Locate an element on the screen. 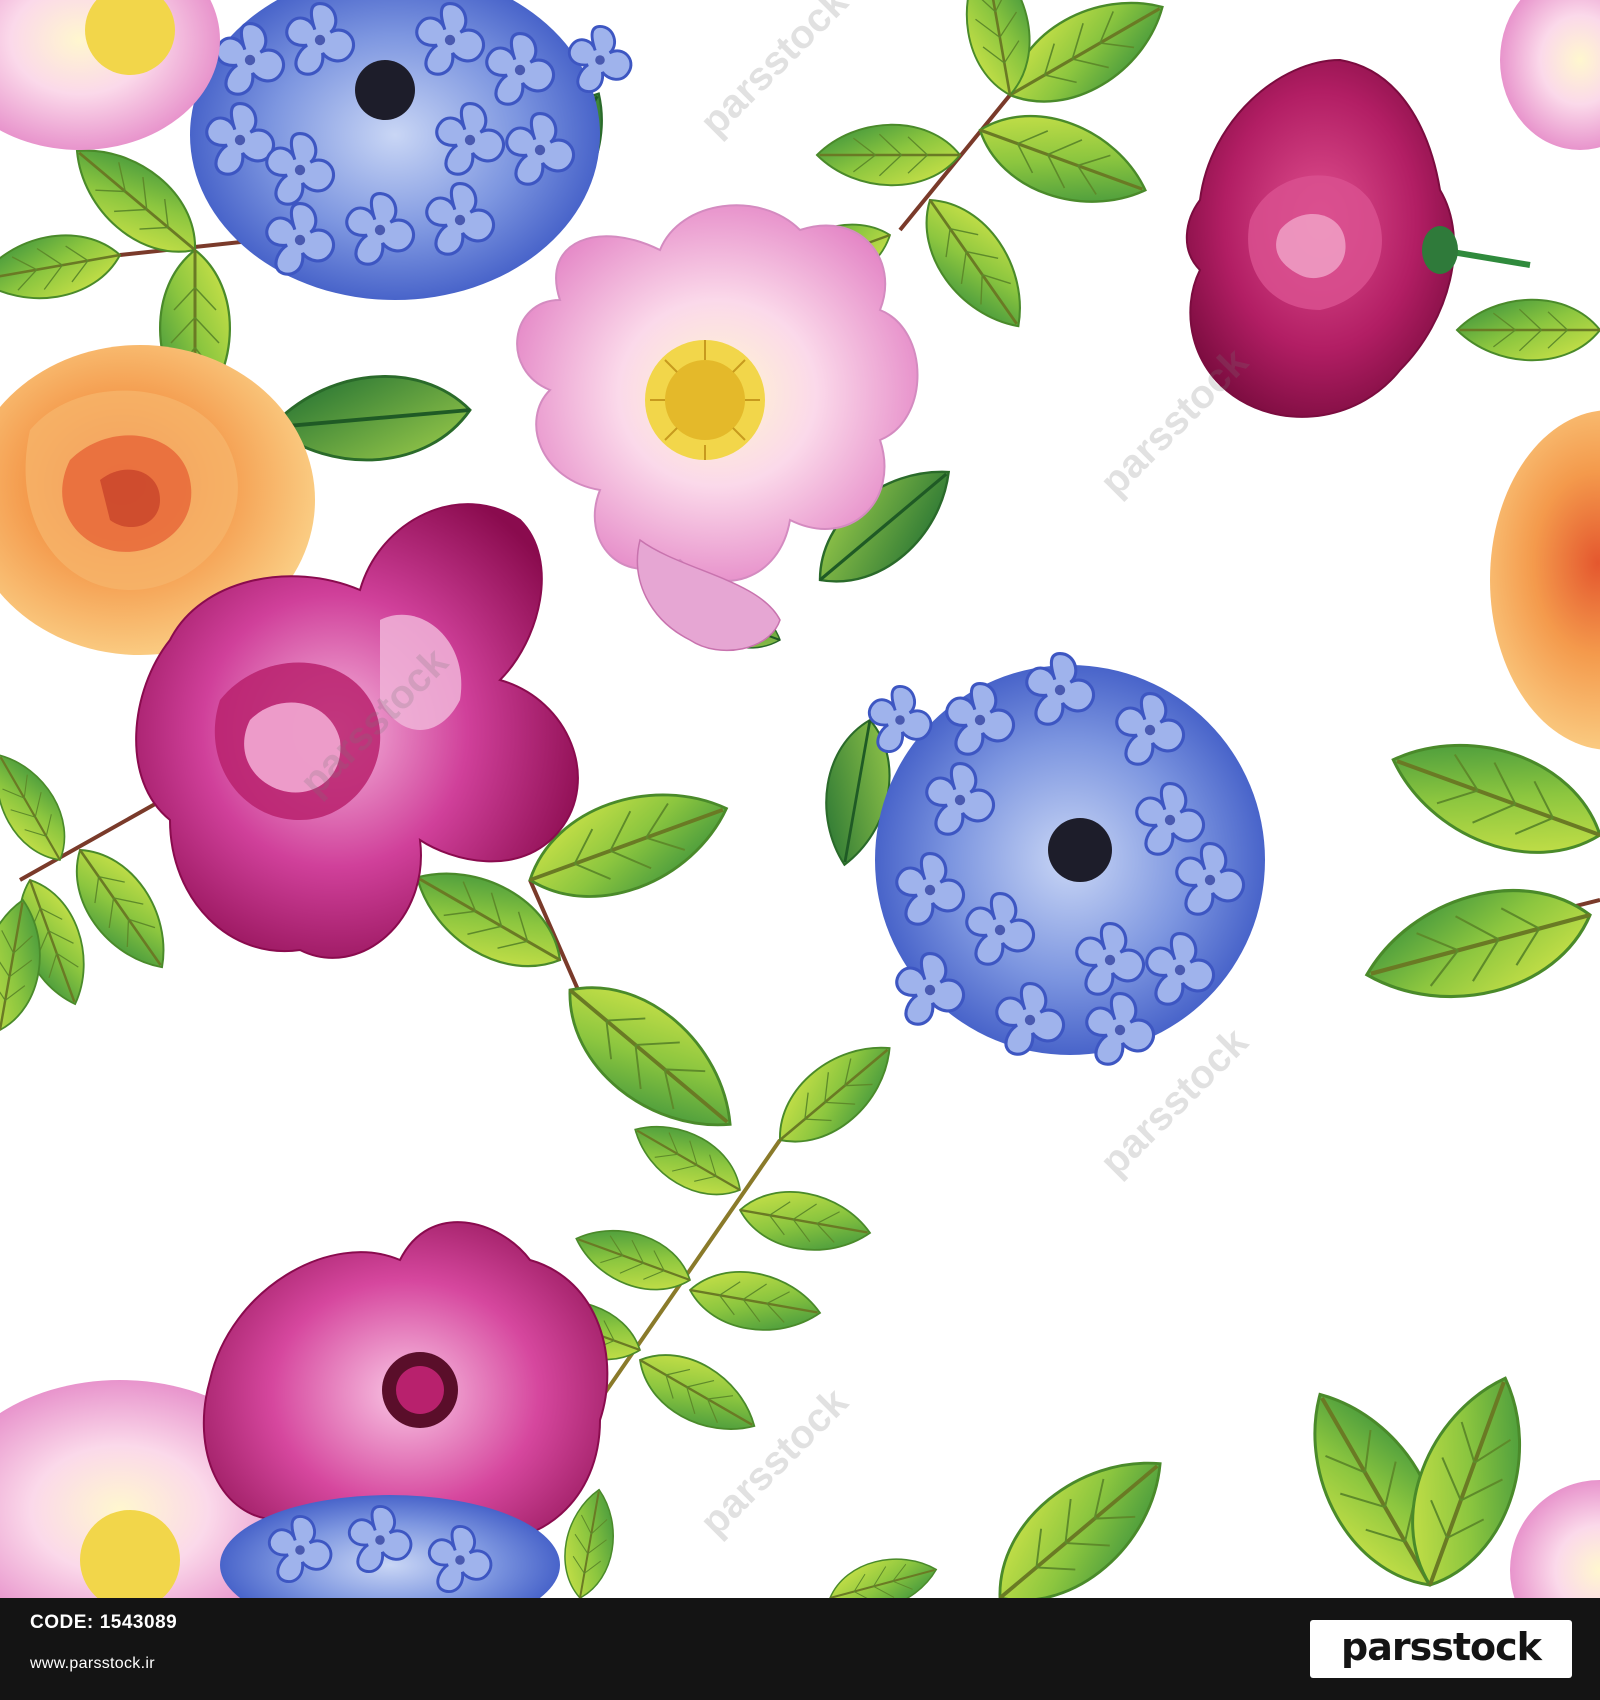 Image resolution: width=1600 pixels, height=1700 pixels. stock-footer-bar: CODE: 1543089 www.parsstock.ir parsstock is located at coordinates (800, 1649).